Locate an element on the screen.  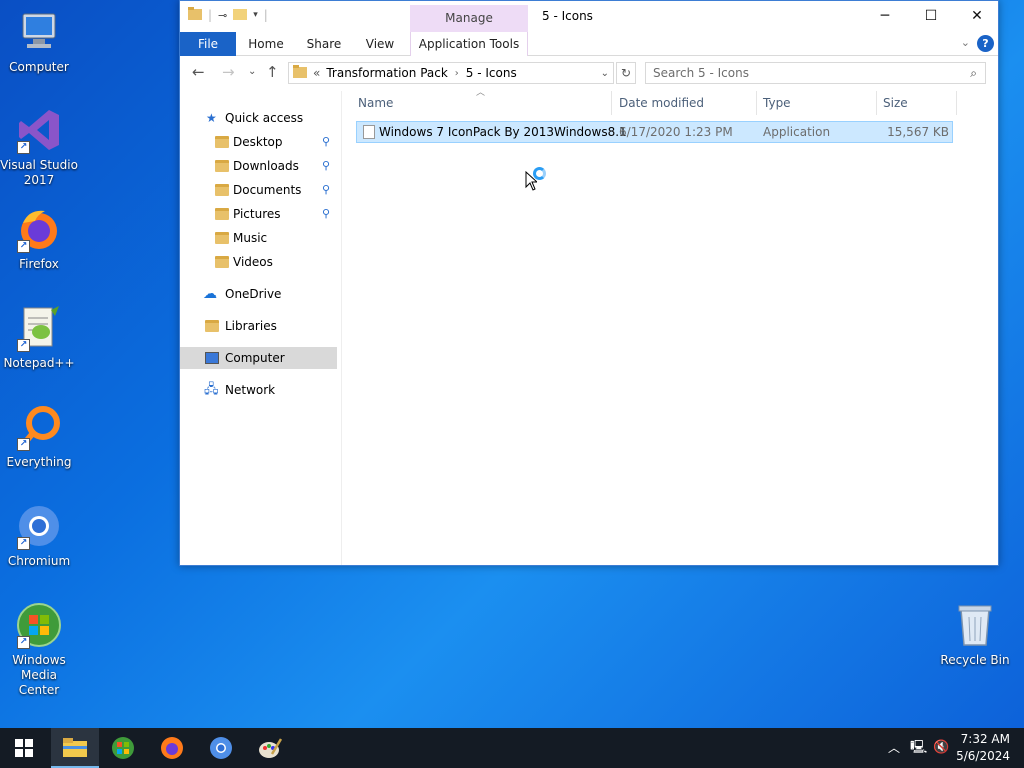
tab-file: File is located at coordinates (208, 44).